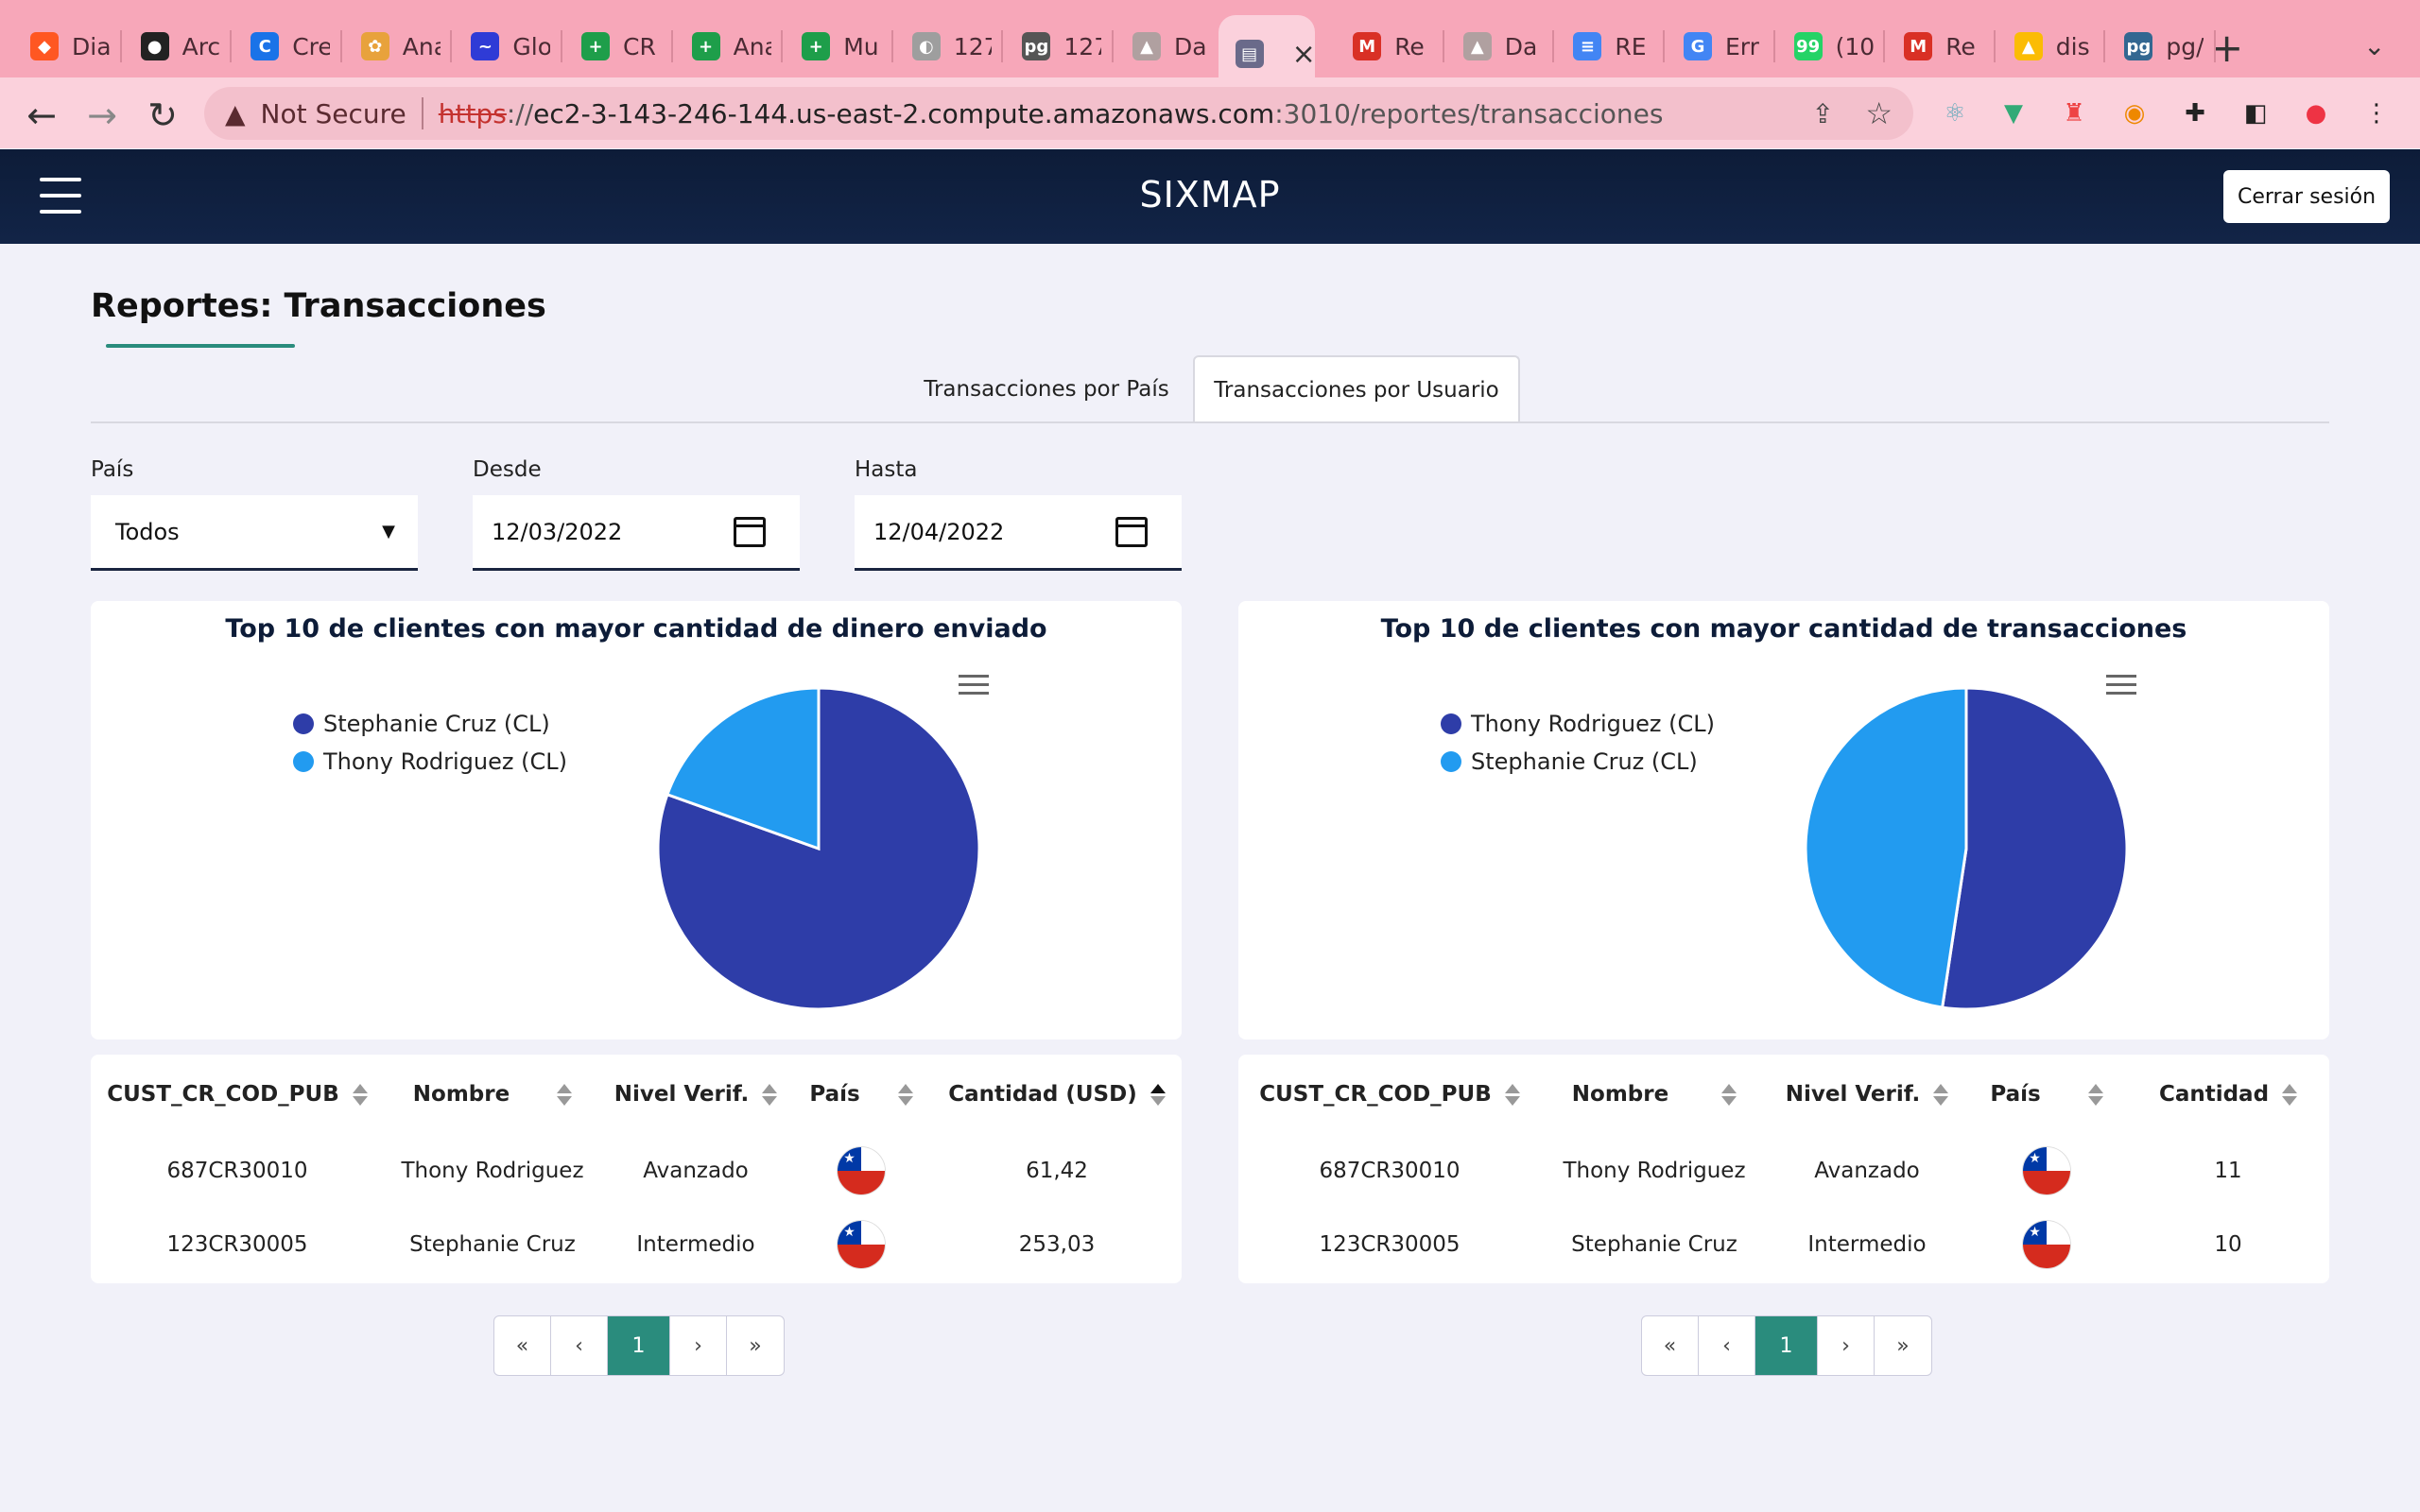 The height and width of the screenshot is (1512, 2420). I want to click on browser-tab: C Cre, so click(286, 46).